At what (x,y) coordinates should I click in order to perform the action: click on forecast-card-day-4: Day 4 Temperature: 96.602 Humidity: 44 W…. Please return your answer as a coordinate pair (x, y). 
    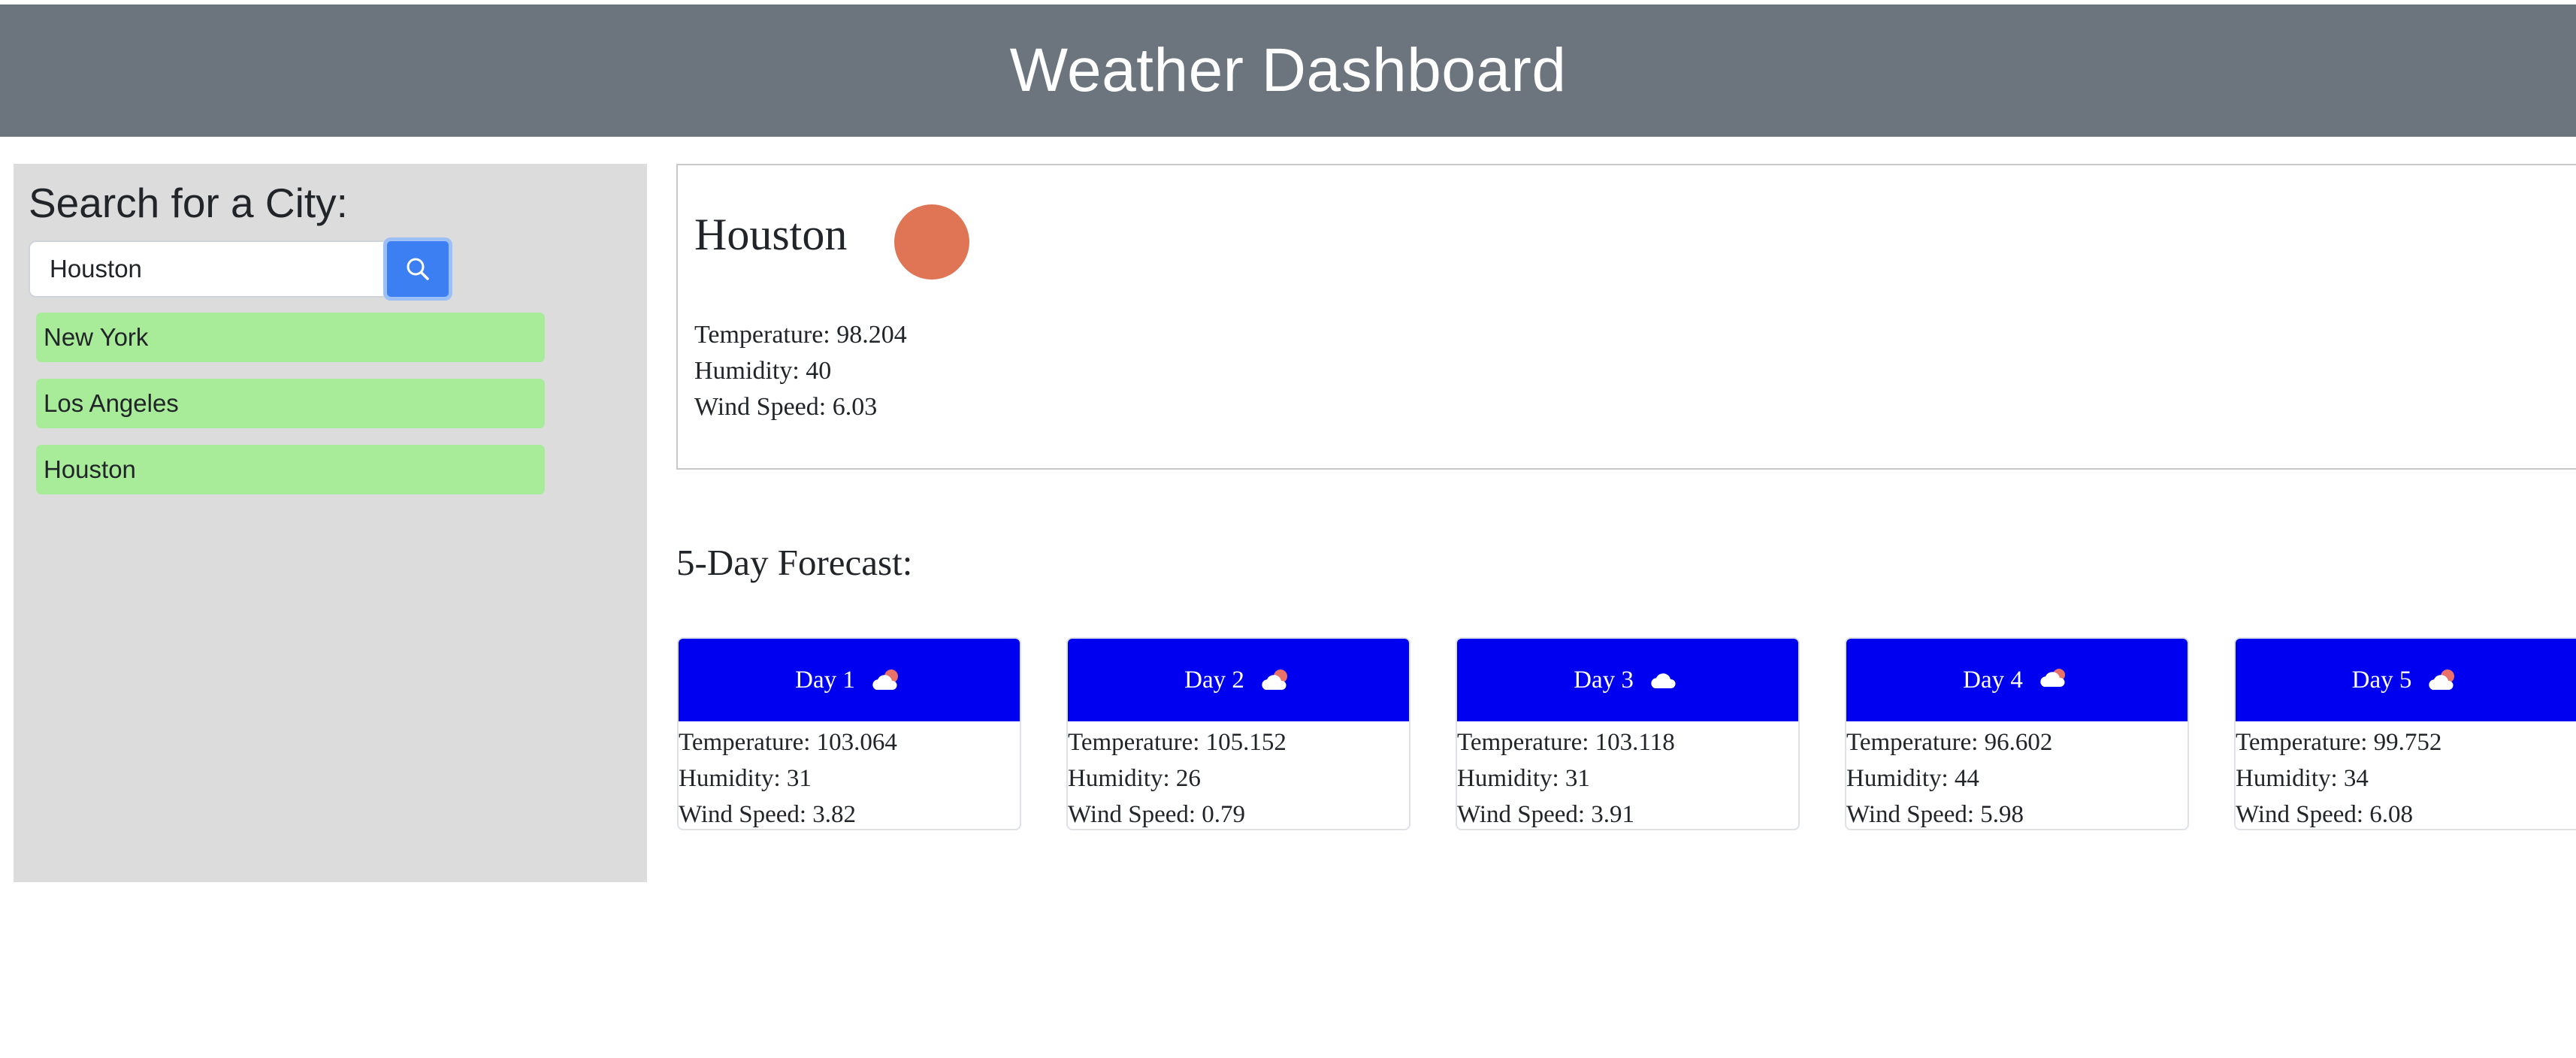
    Looking at the image, I should click on (2017, 734).